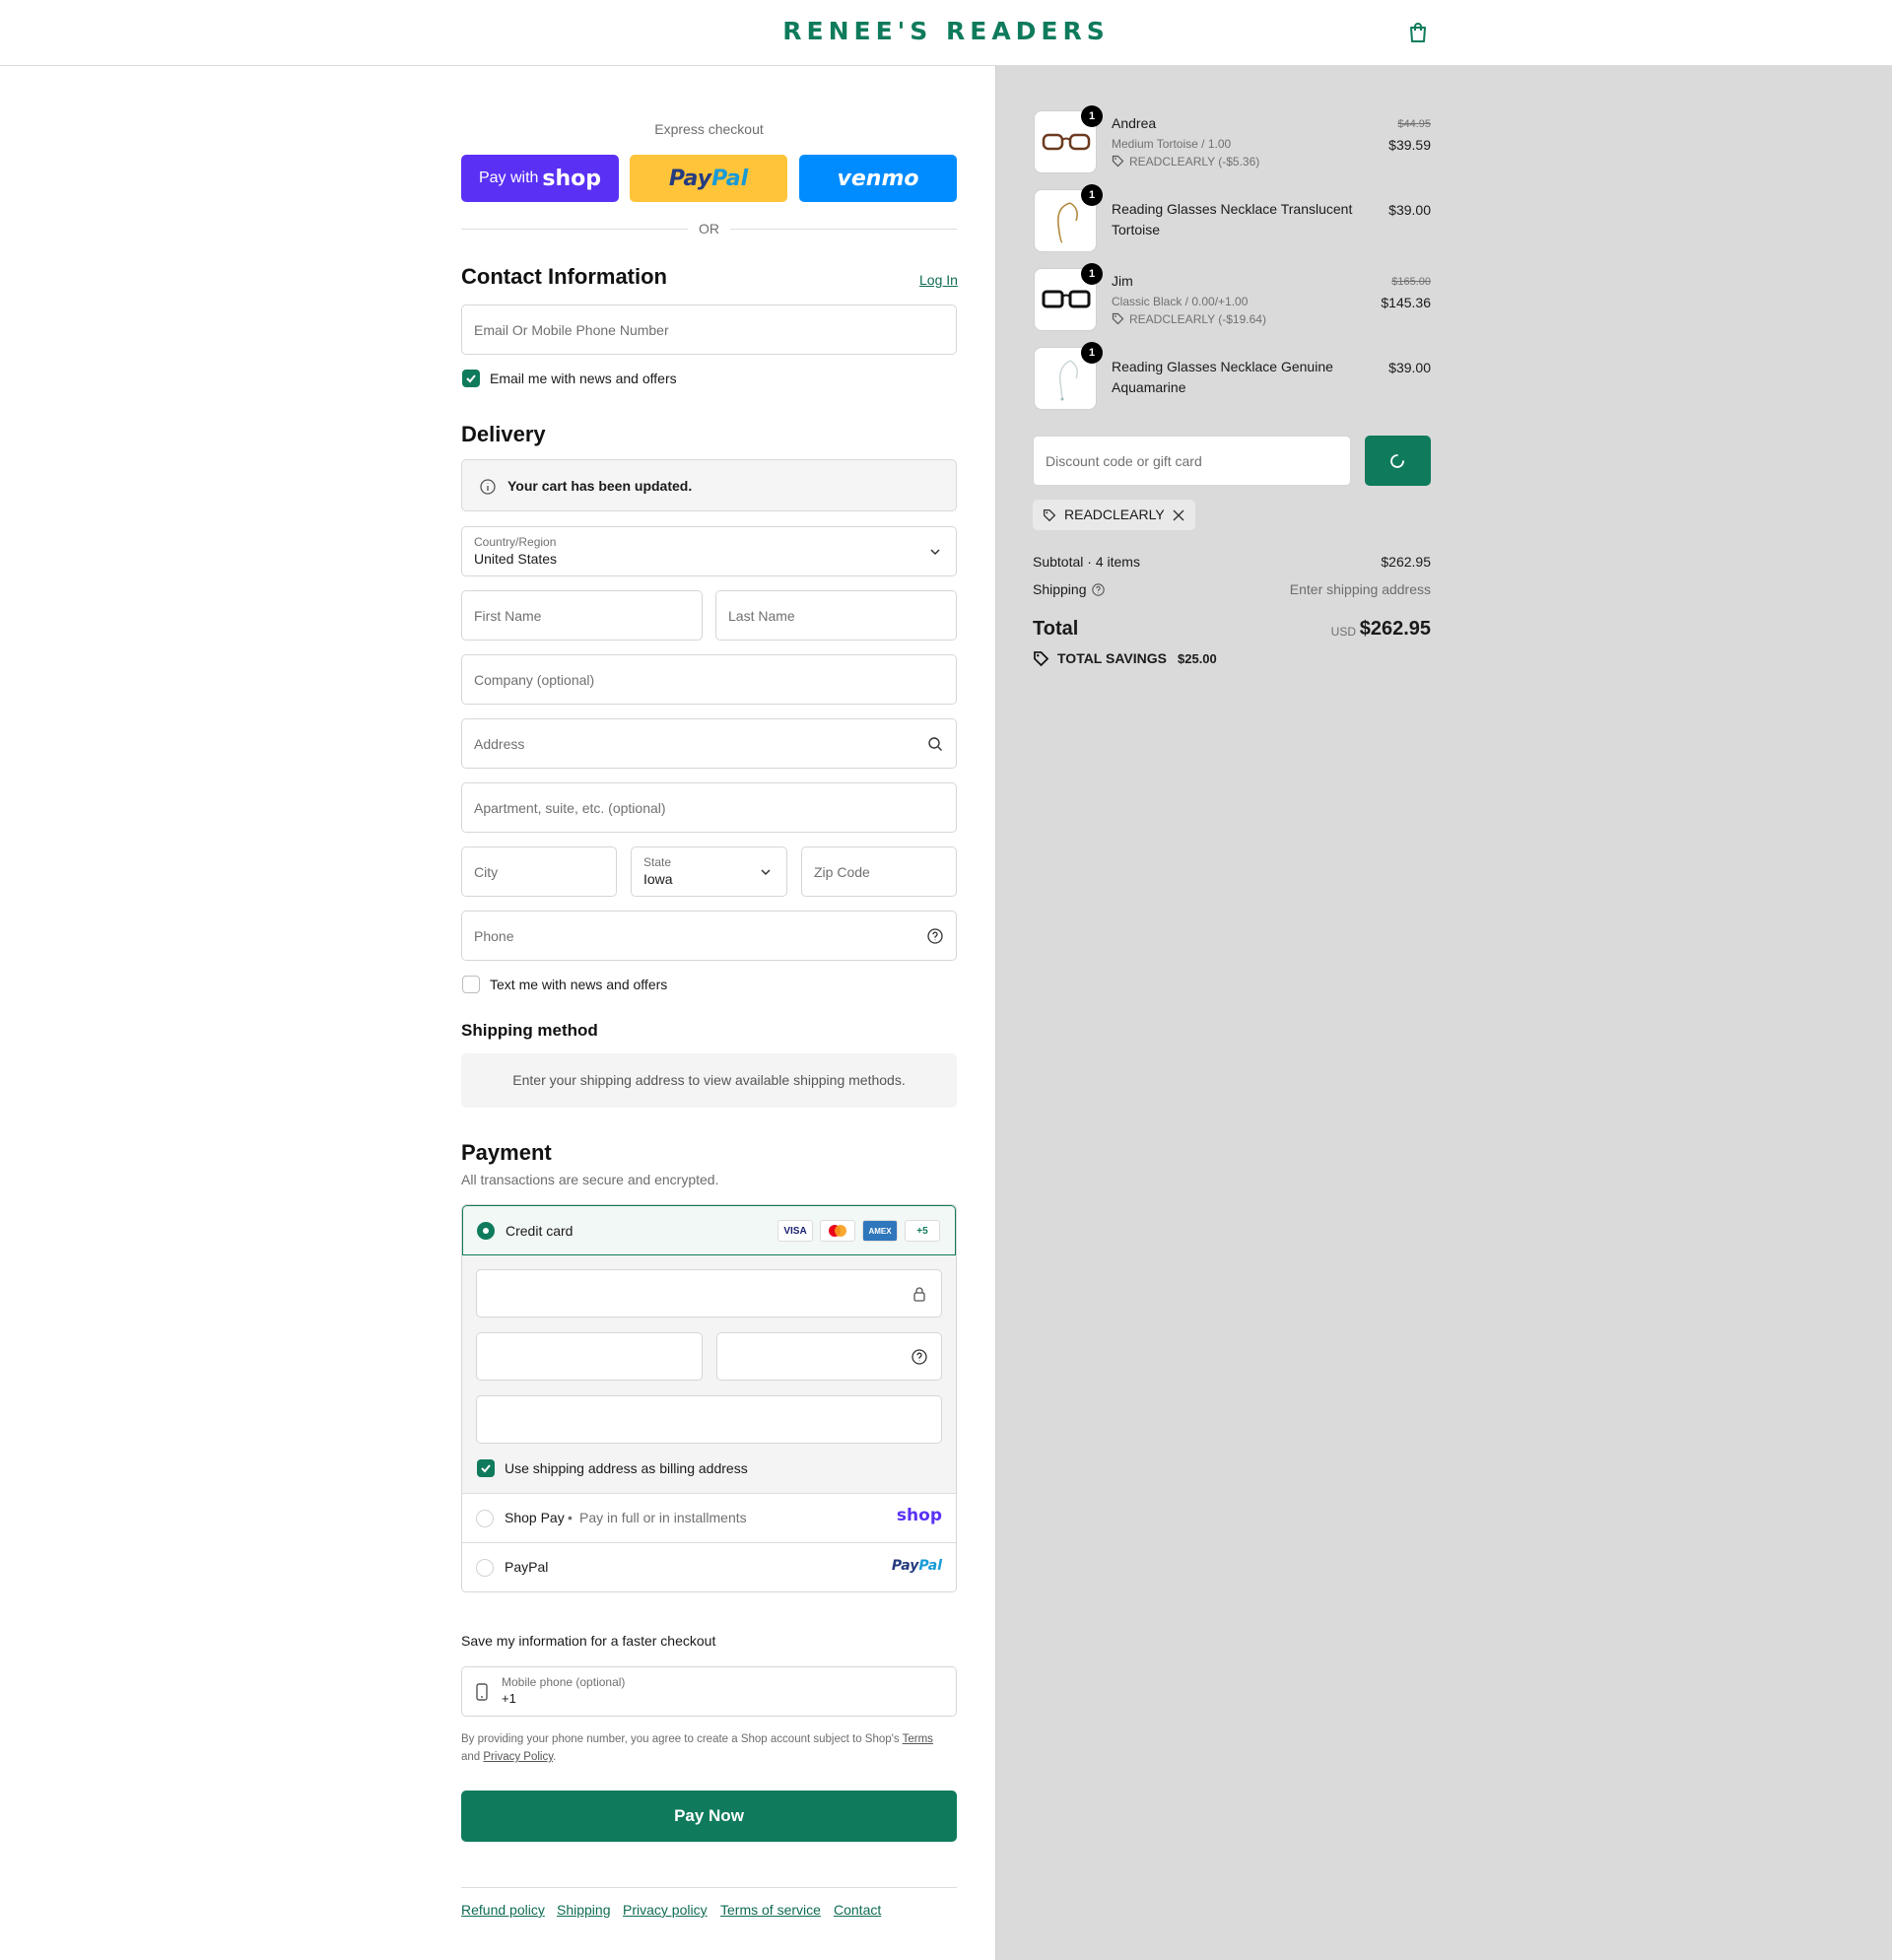 This screenshot has width=1892, height=1960. I want to click on text-news-checkbox, so click(471, 985).